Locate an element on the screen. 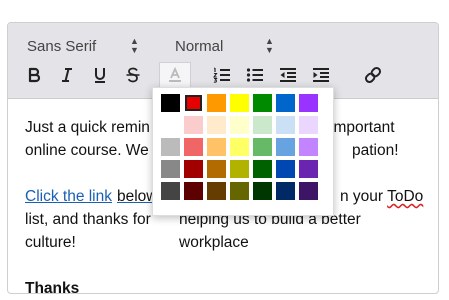 The height and width of the screenshot is (300, 449). indent-button is located at coordinates (321, 75).